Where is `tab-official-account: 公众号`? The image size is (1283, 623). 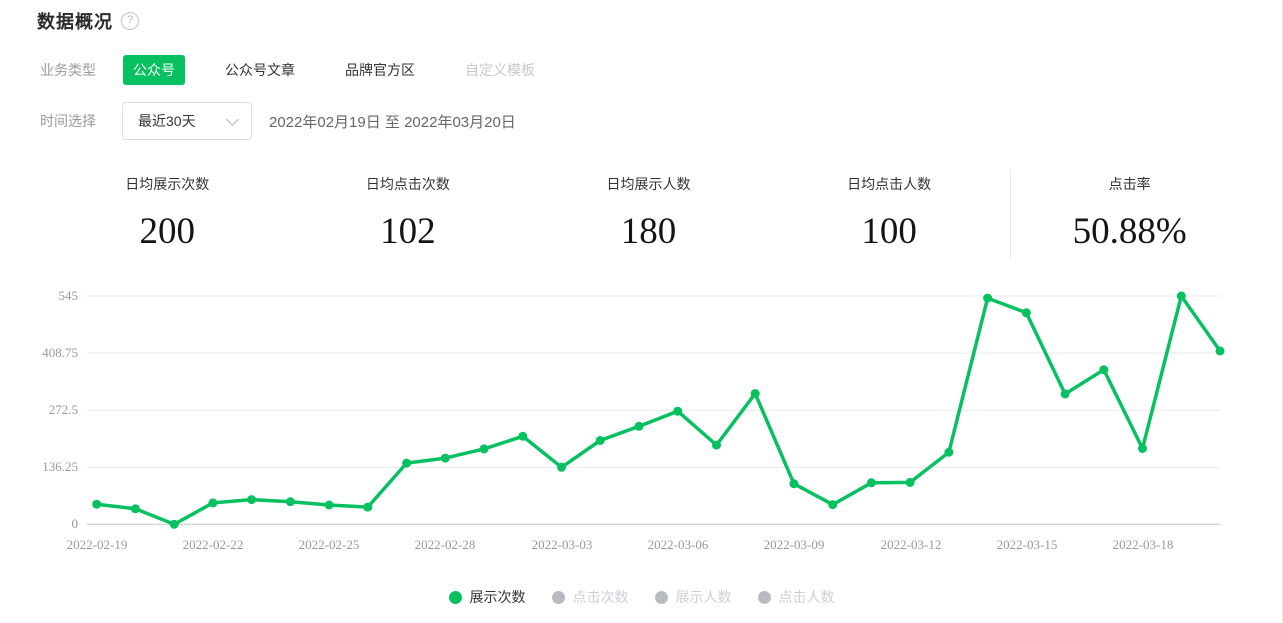 tab-official-account: 公众号 is located at coordinates (154, 70).